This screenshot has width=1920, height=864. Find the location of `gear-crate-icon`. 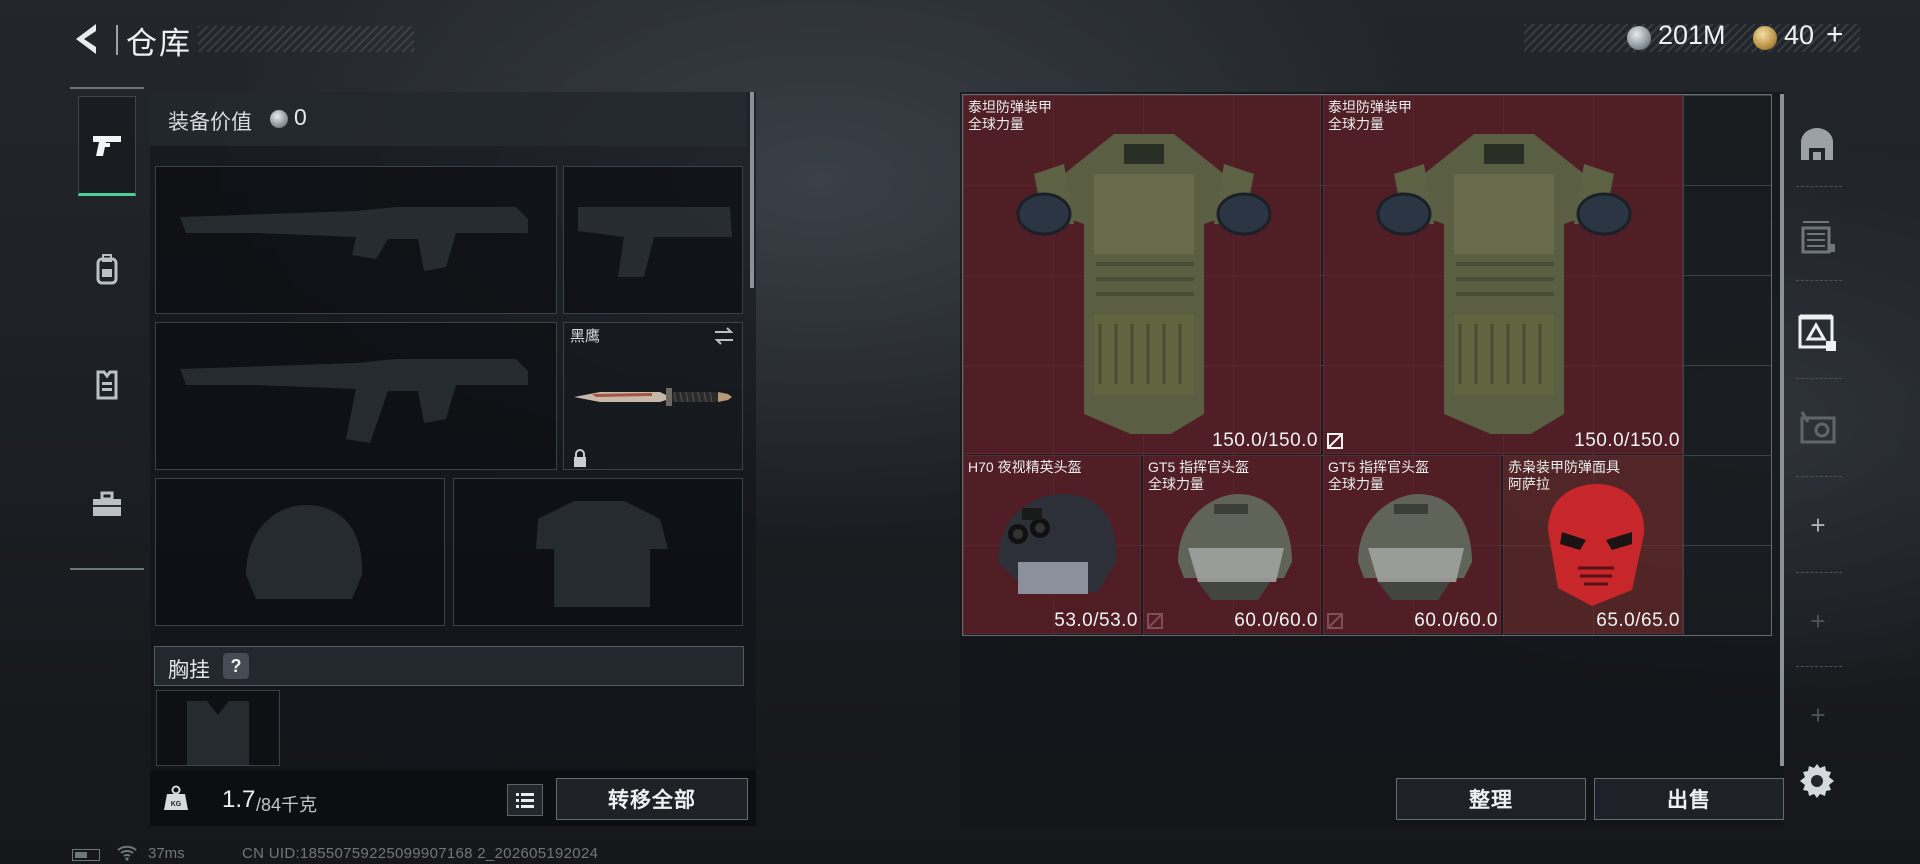

gear-crate-icon is located at coordinates (1817, 332).